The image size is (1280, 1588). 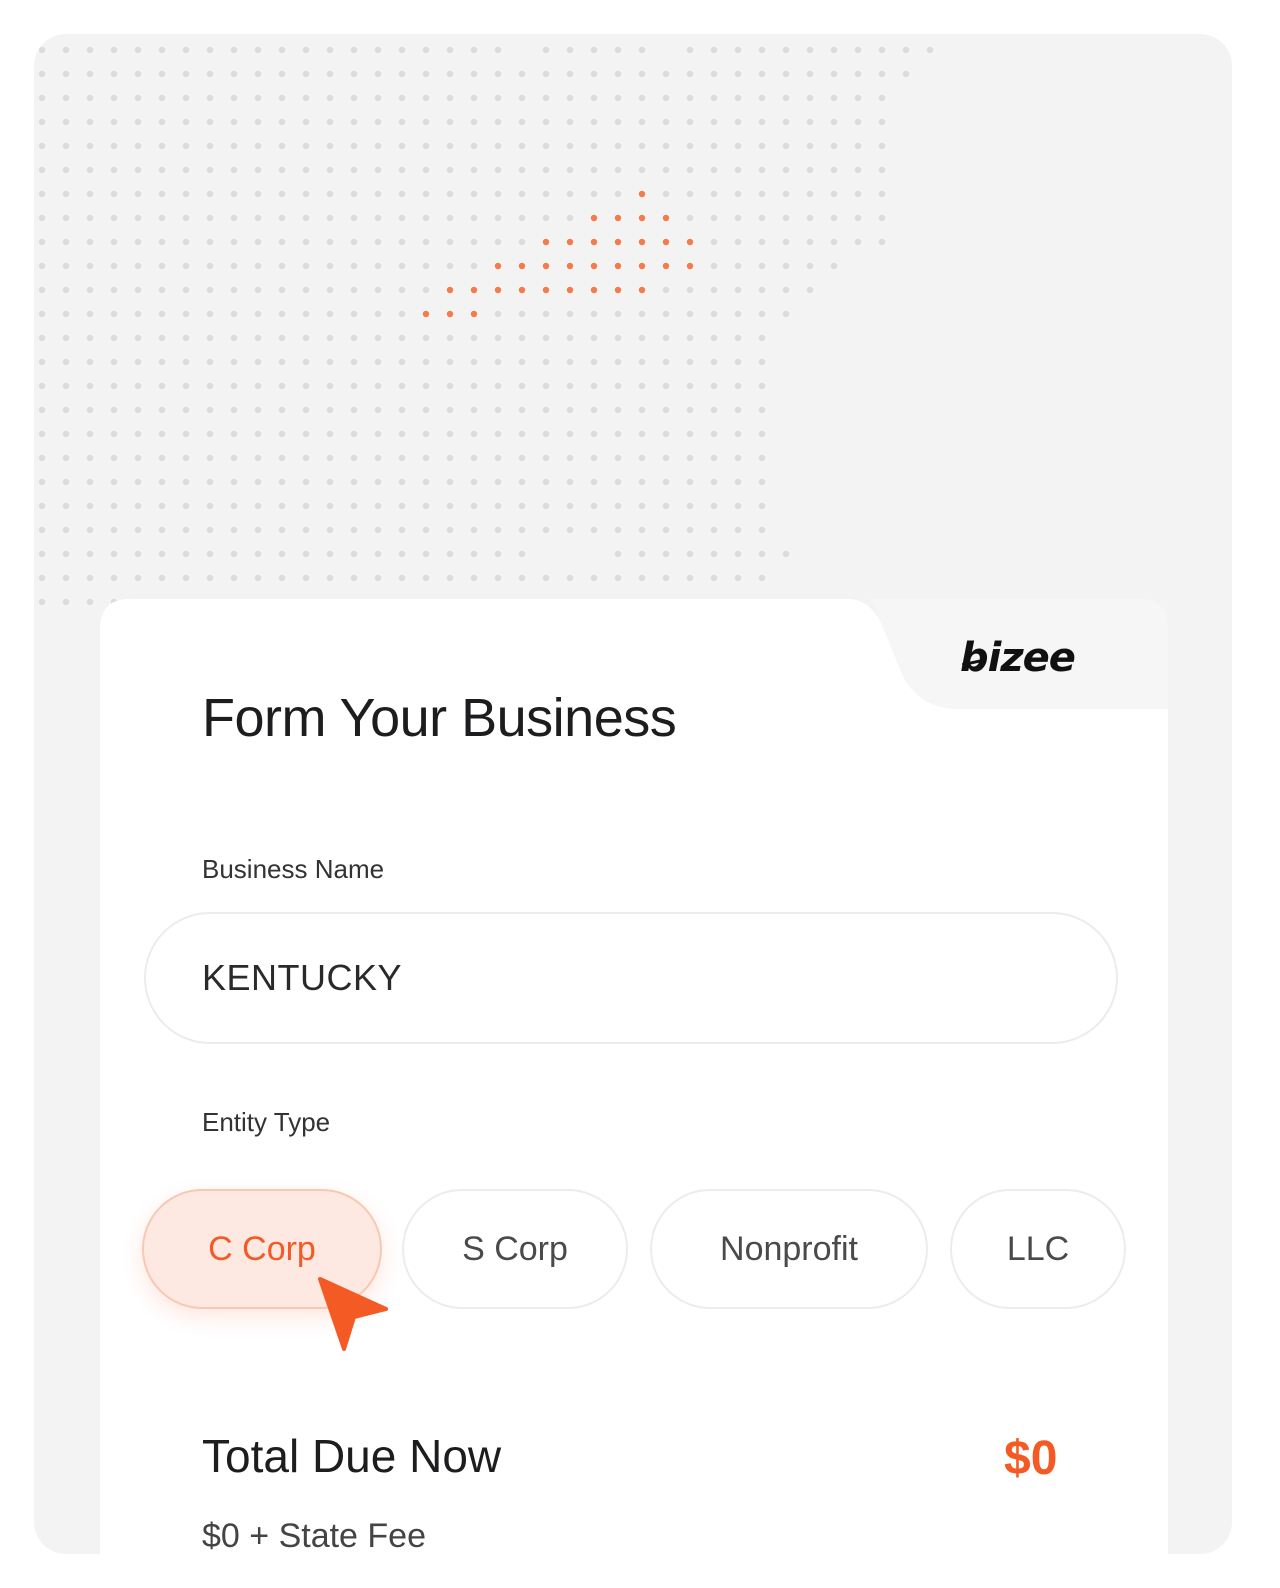 What do you see at coordinates (1018, 658) in the screenshot?
I see `logo-text: bizee` at bounding box center [1018, 658].